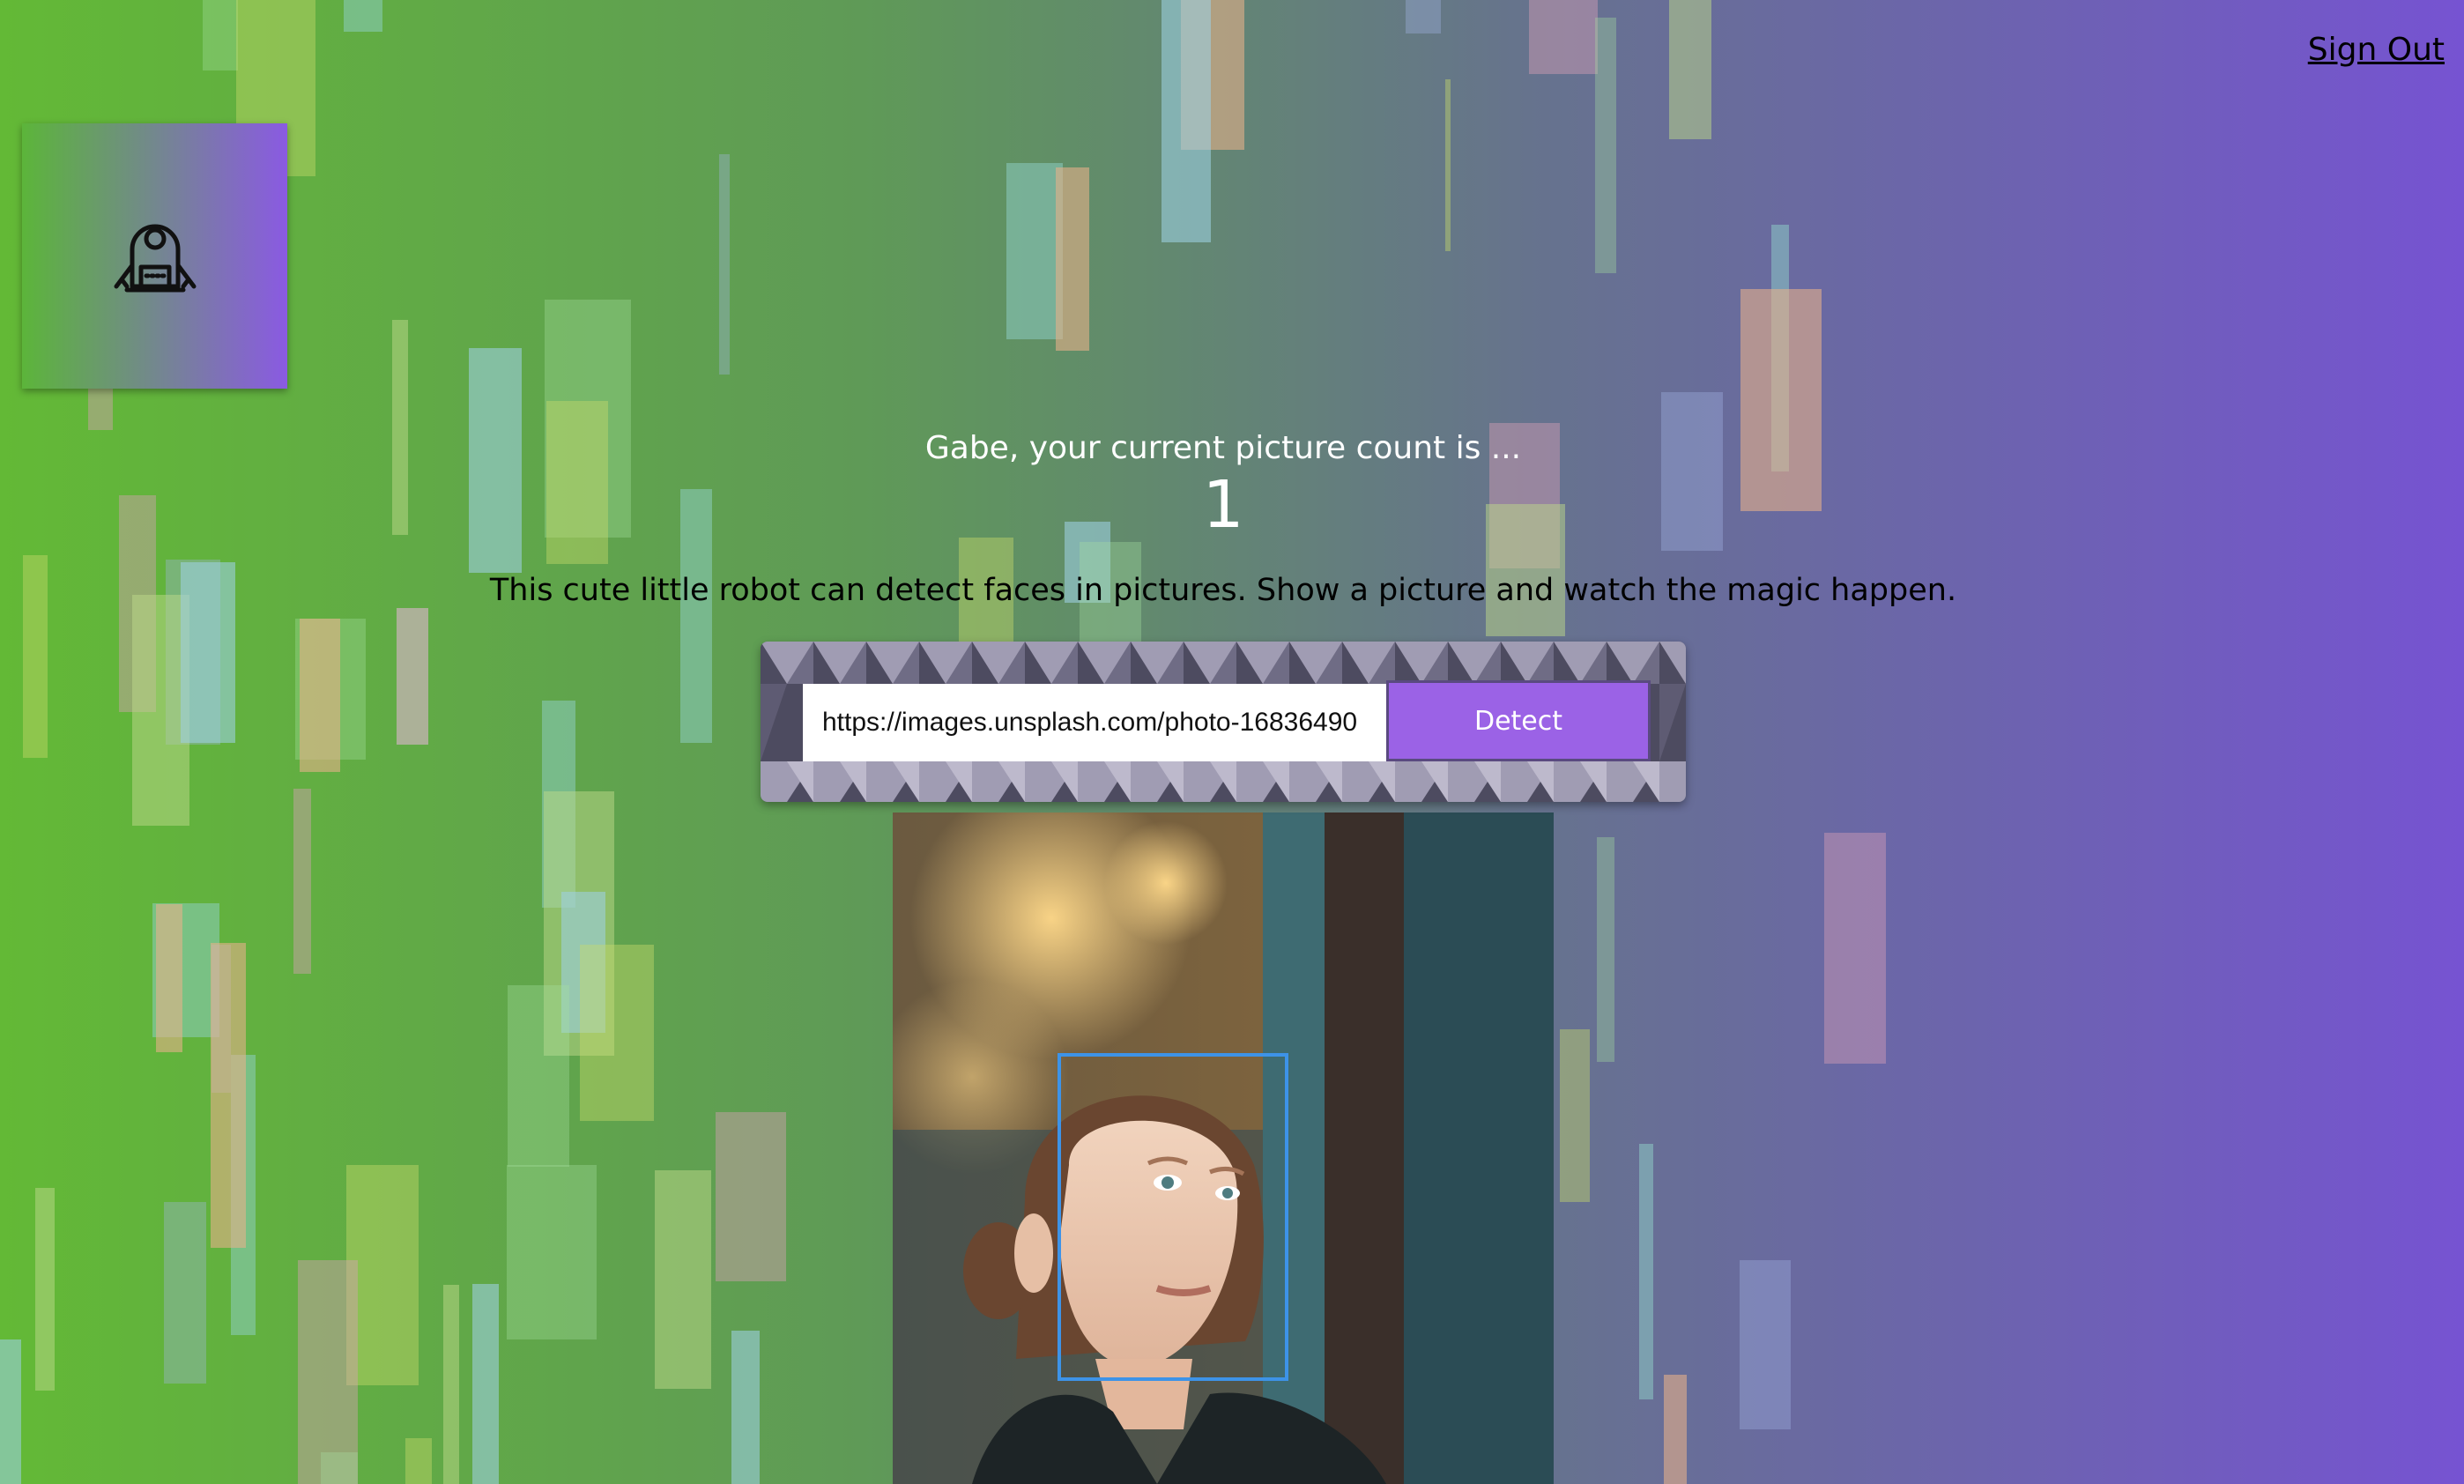  What do you see at coordinates (1173, 1217) in the screenshot?
I see `face-bounding-box` at bounding box center [1173, 1217].